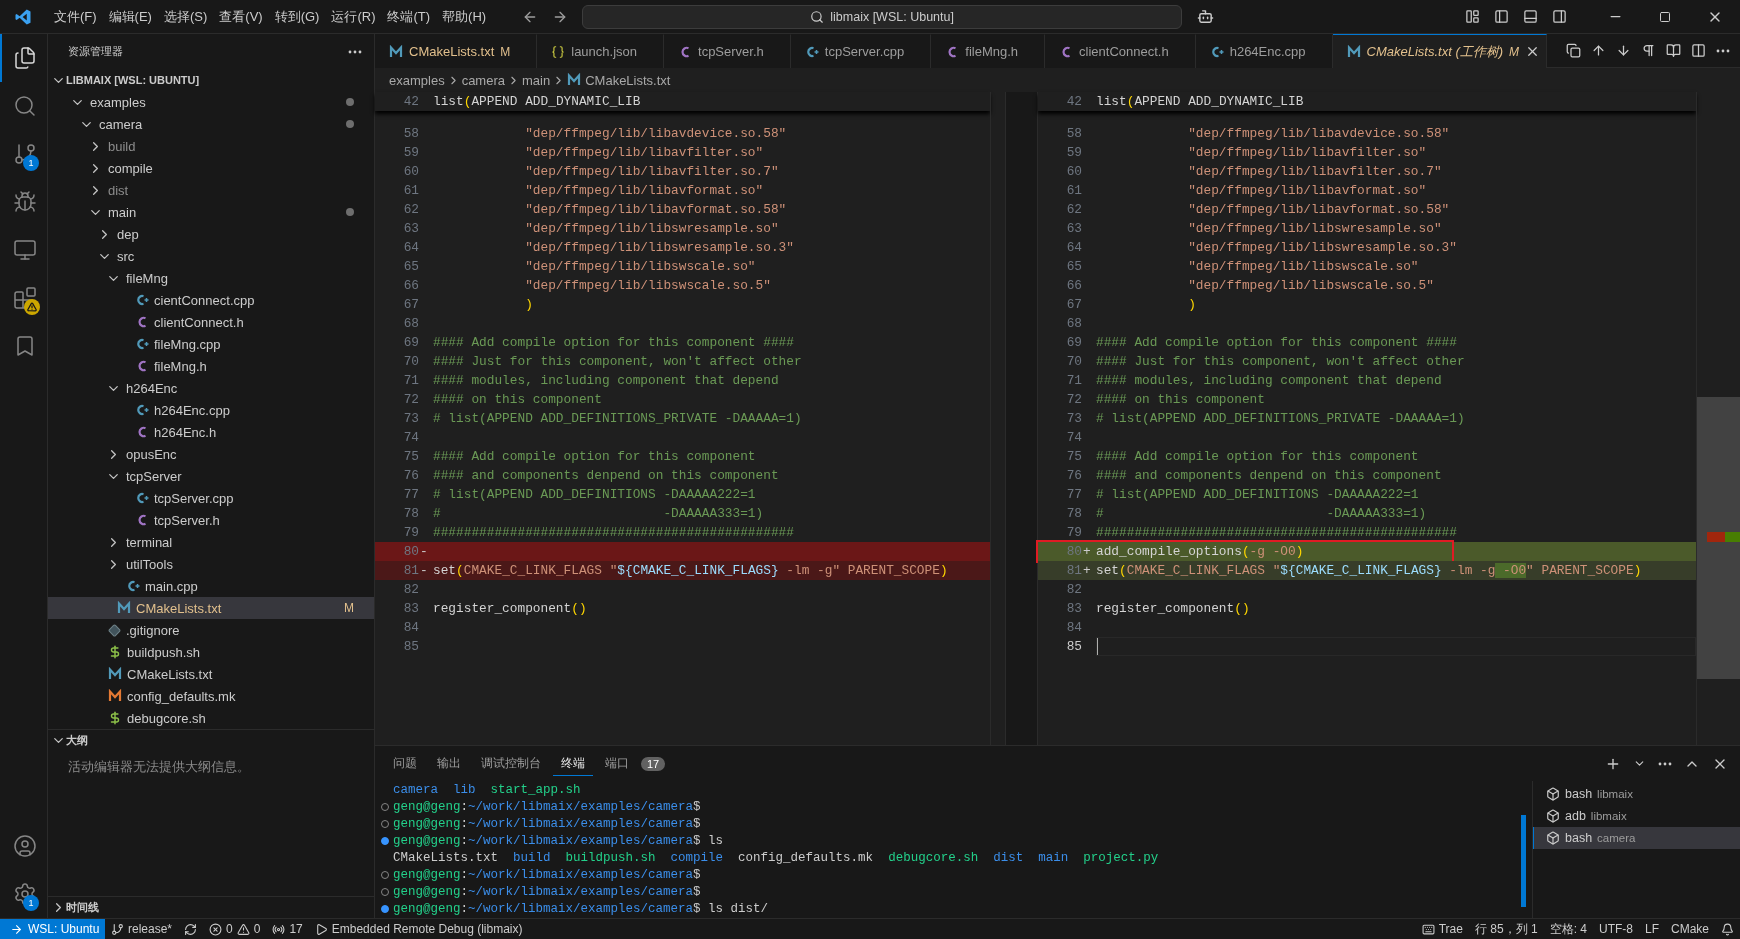 Image resolution: width=1740 pixels, height=939 pixels. What do you see at coordinates (211, 586) in the screenshot?
I see `file-item: main.cpp` at bounding box center [211, 586].